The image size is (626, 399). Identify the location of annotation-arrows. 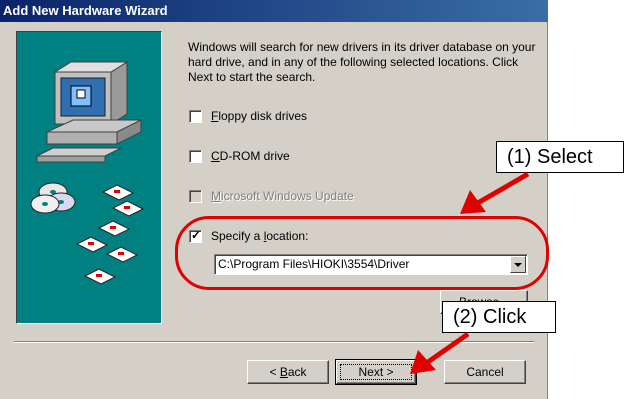
(470, 272).